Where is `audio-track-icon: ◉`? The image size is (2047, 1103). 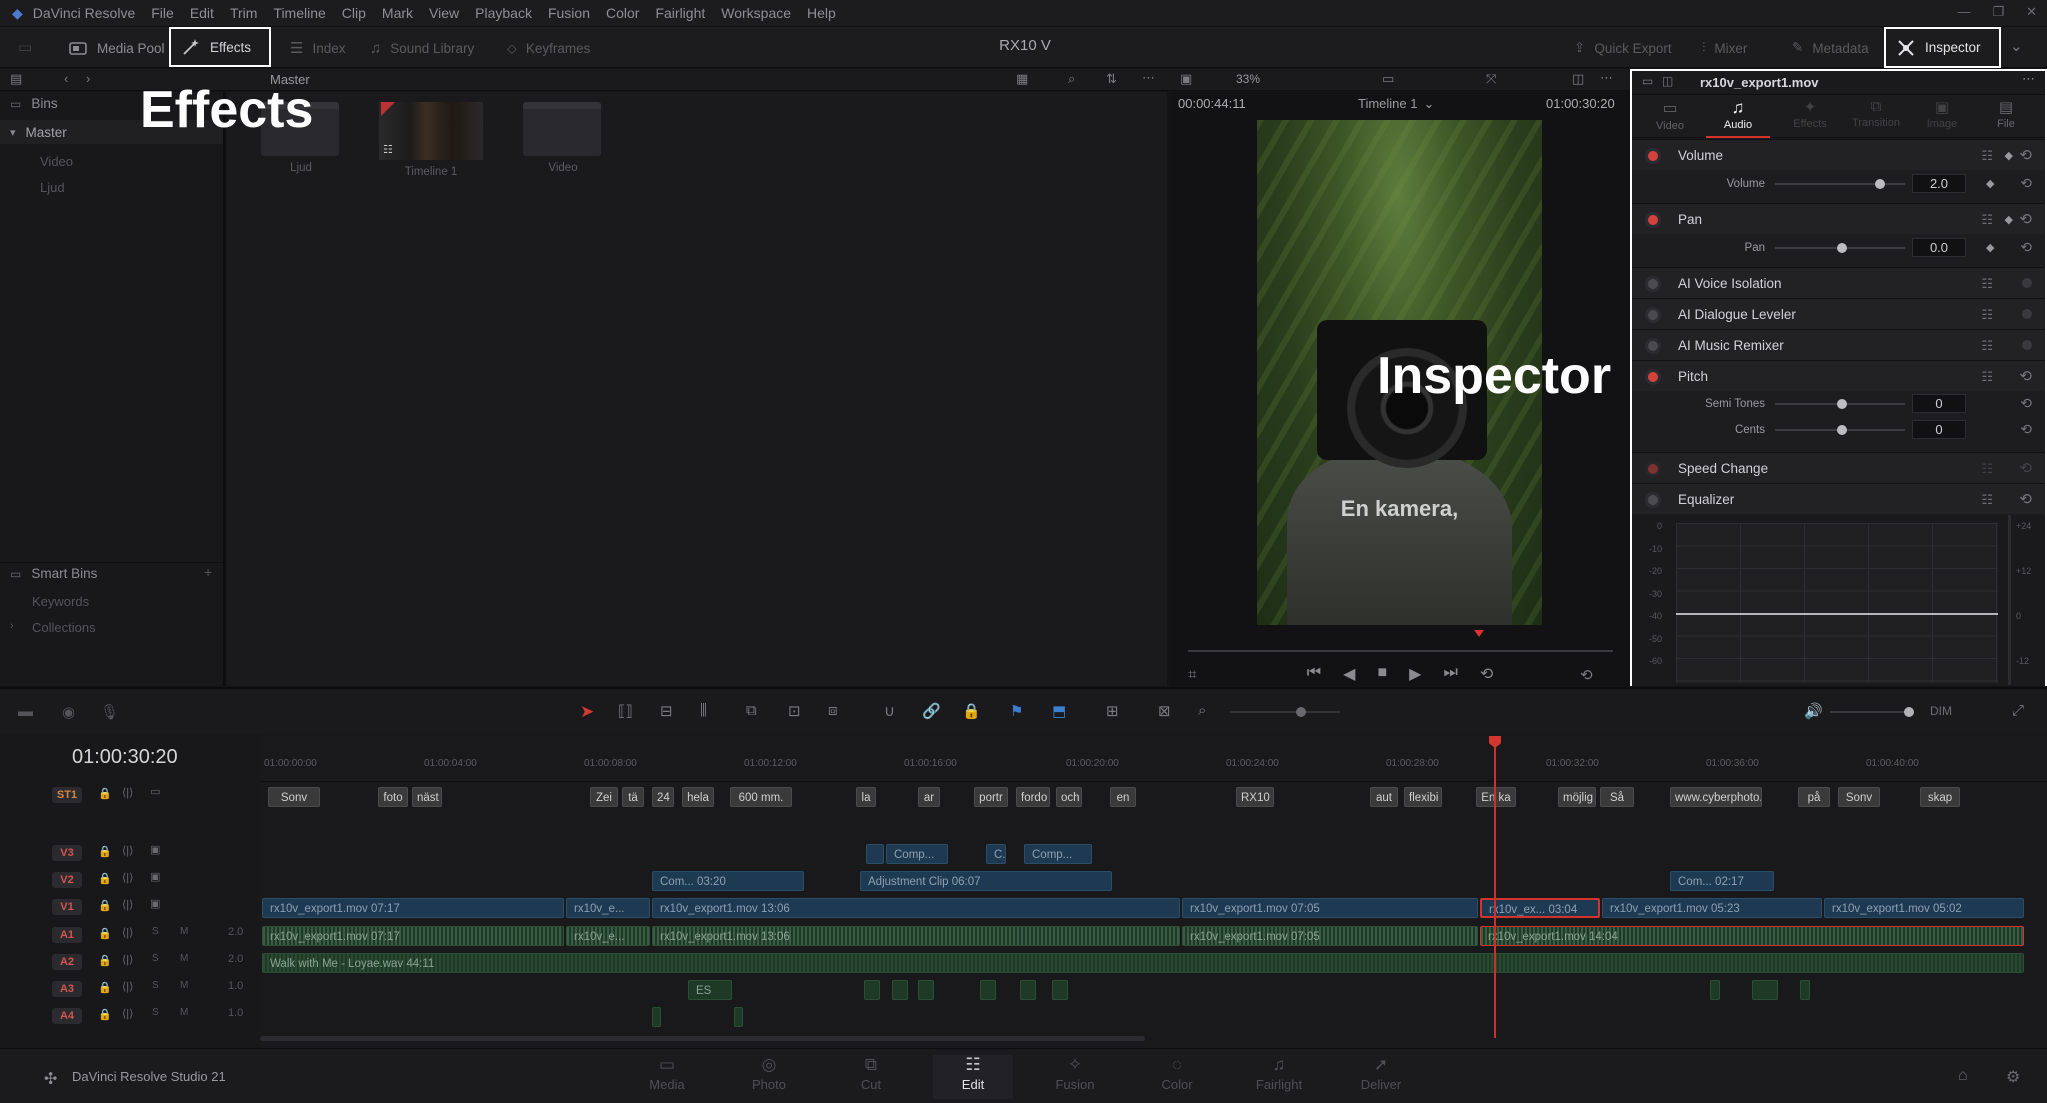 audio-track-icon: ◉ is located at coordinates (68, 712).